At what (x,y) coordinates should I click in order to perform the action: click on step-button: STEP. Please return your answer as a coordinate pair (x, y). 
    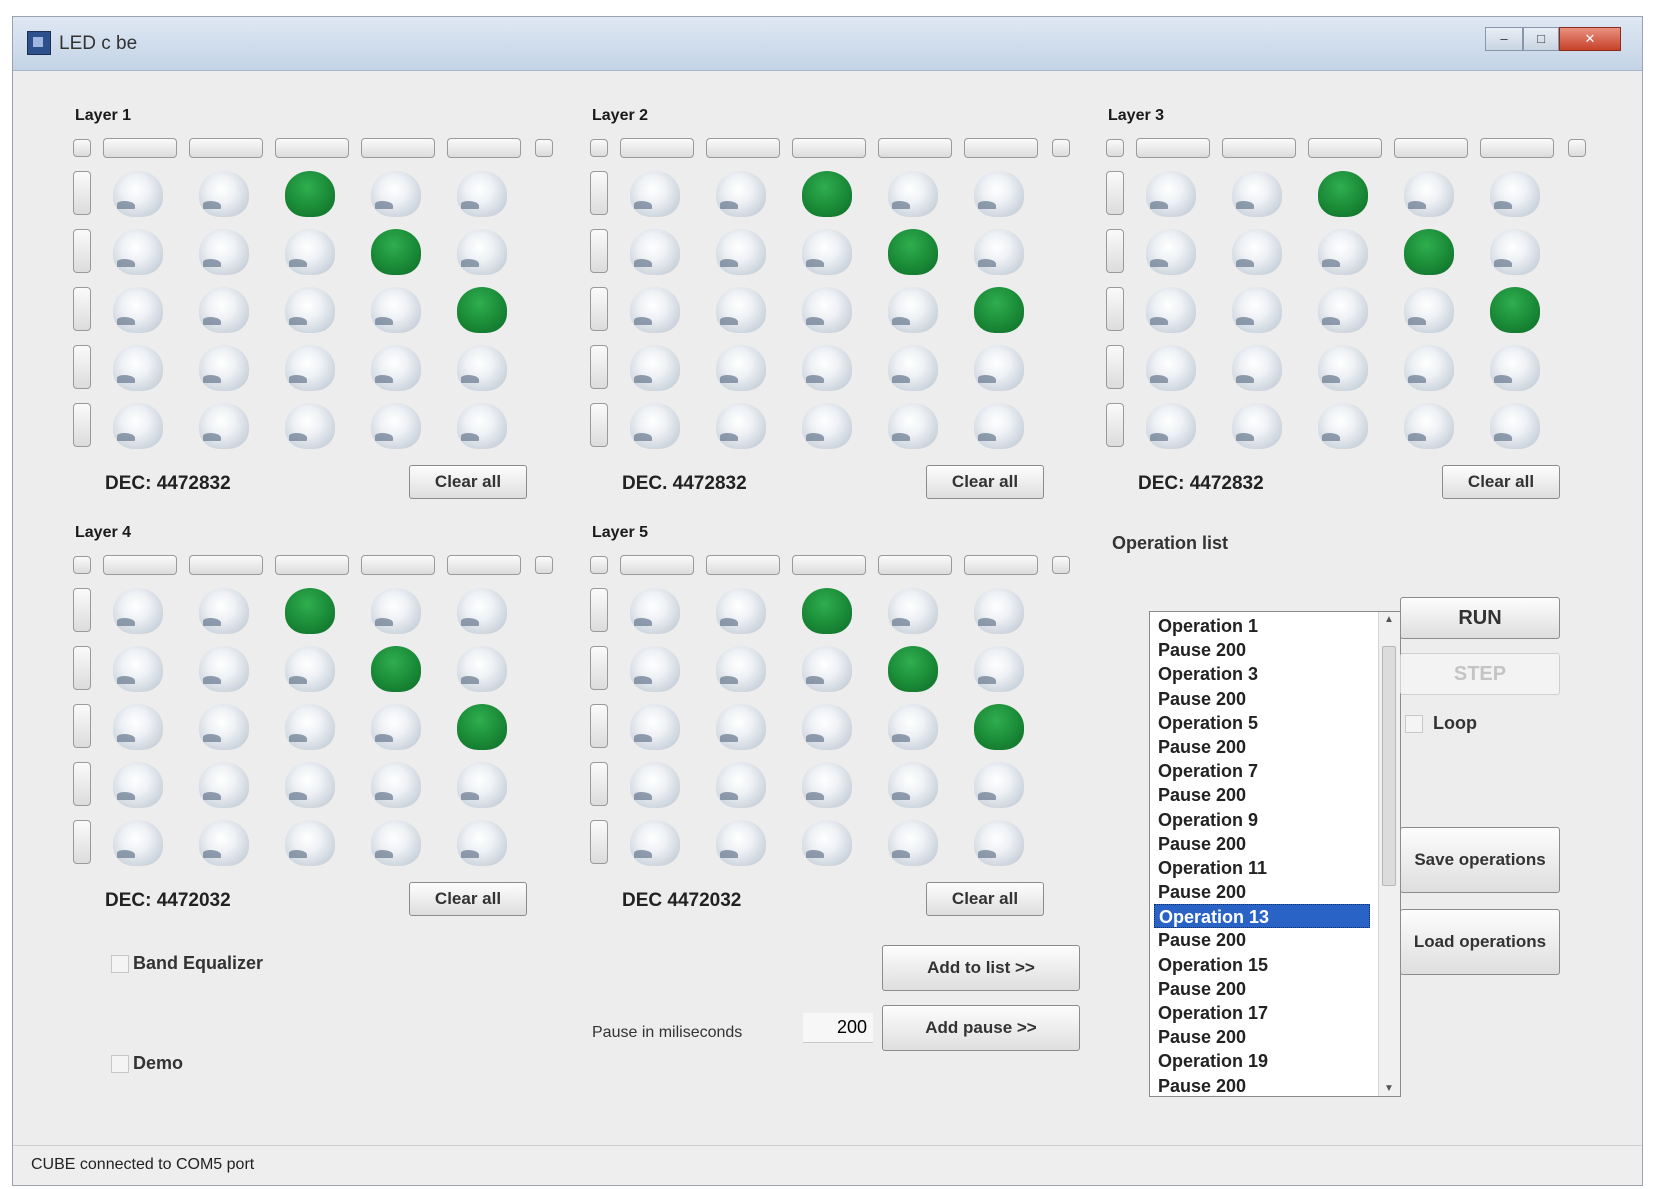
    Looking at the image, I should click on (1480, 674).